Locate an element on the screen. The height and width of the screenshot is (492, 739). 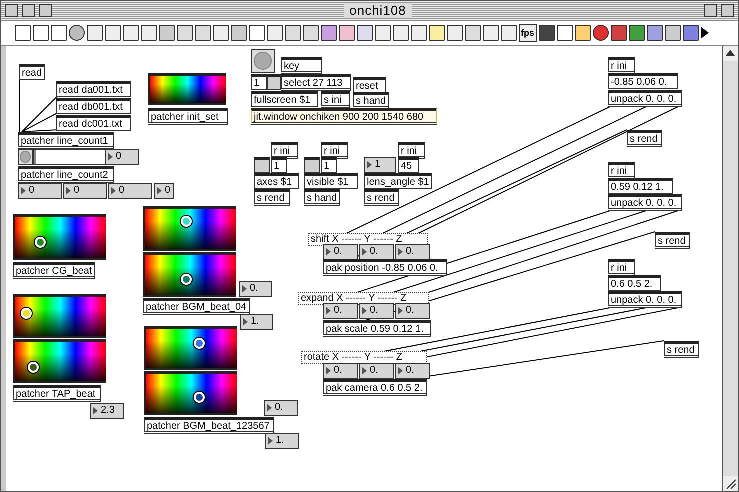
window-zoom-icon is located at coordinates (727, 10).